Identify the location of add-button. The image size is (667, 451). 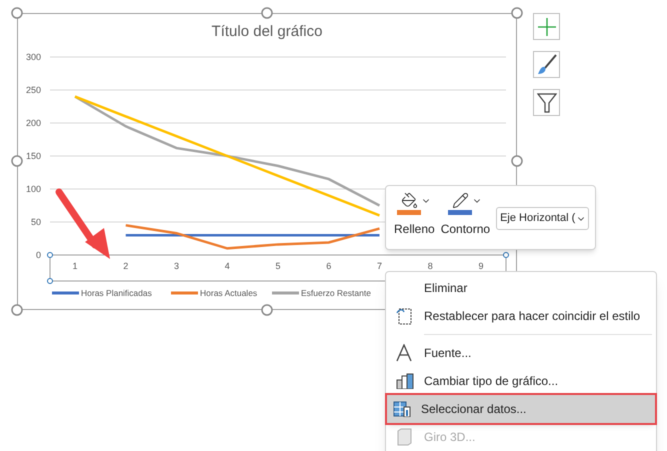
(546, 26).